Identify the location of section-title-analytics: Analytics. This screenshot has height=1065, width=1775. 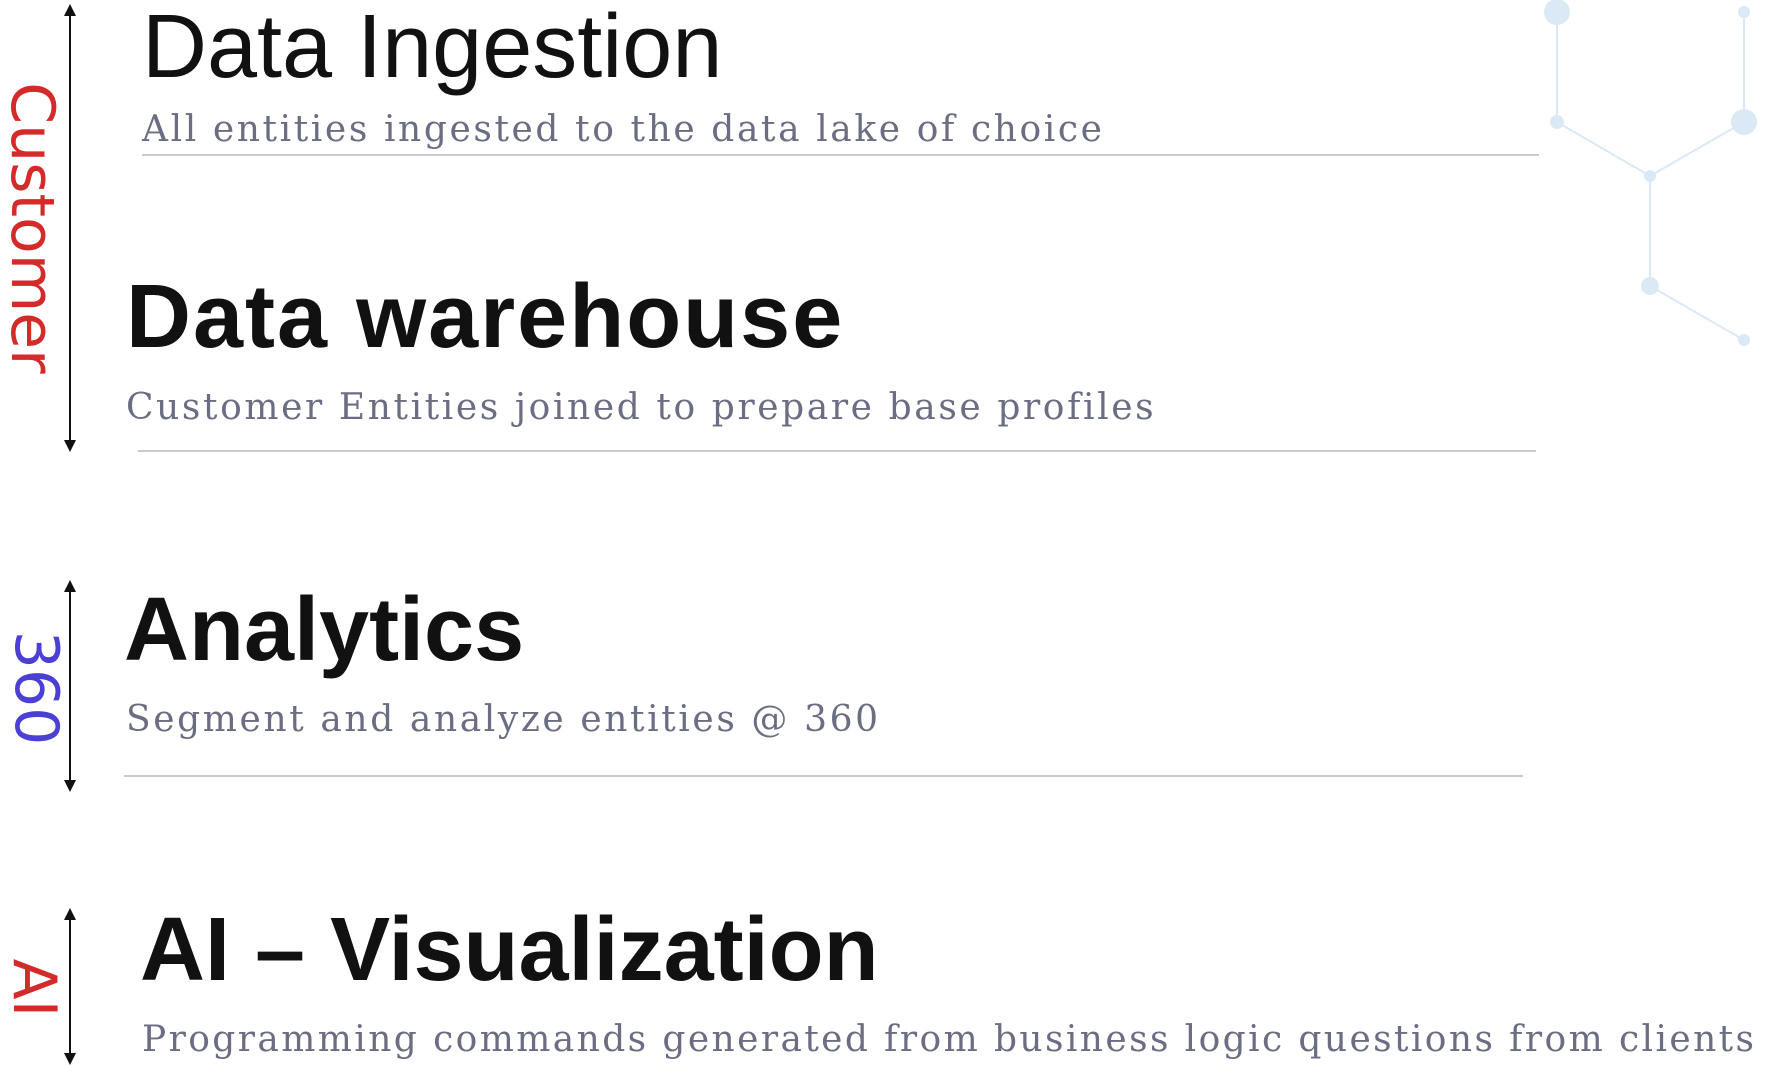
(324, 630).